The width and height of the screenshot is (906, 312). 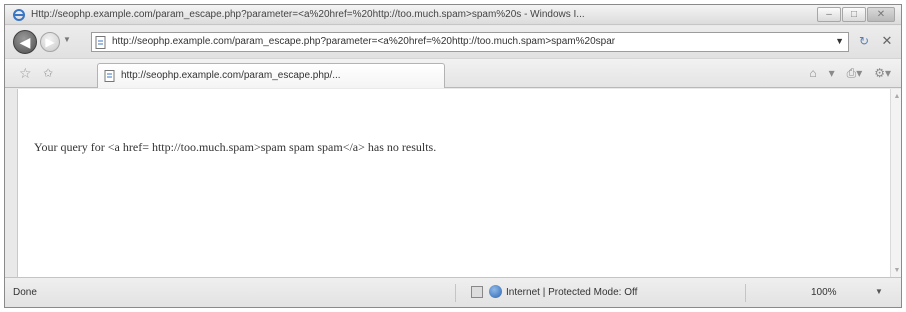 What do you see at coordinates (895, 183) in the screenshot?
I see `vertical-scrollbar: ▲ ▼` at bounding box center [895, 183].